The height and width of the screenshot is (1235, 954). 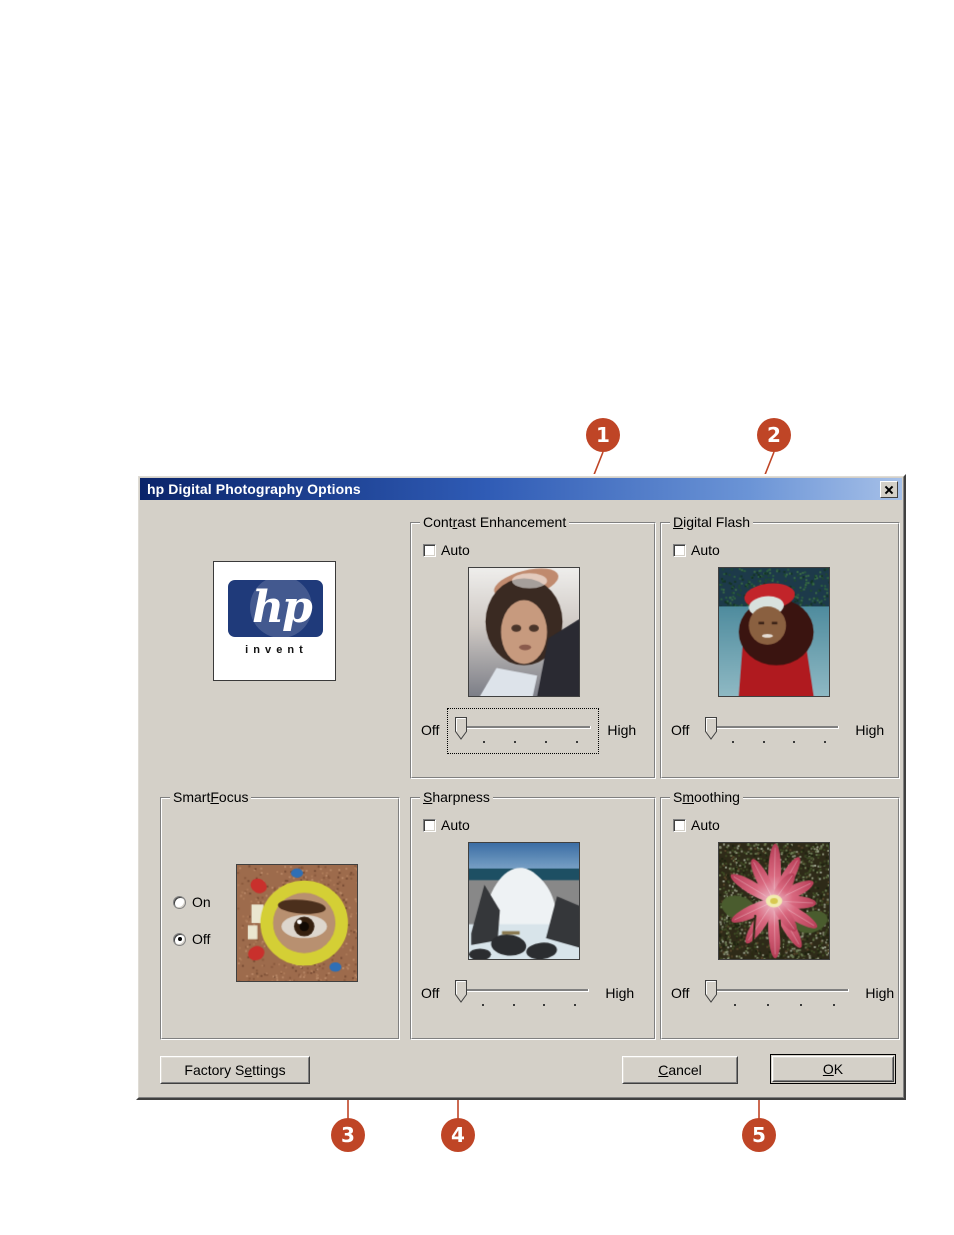 I want to click on group-sharpness: Sharpness Auto Off High, so click(x=533, y=914).